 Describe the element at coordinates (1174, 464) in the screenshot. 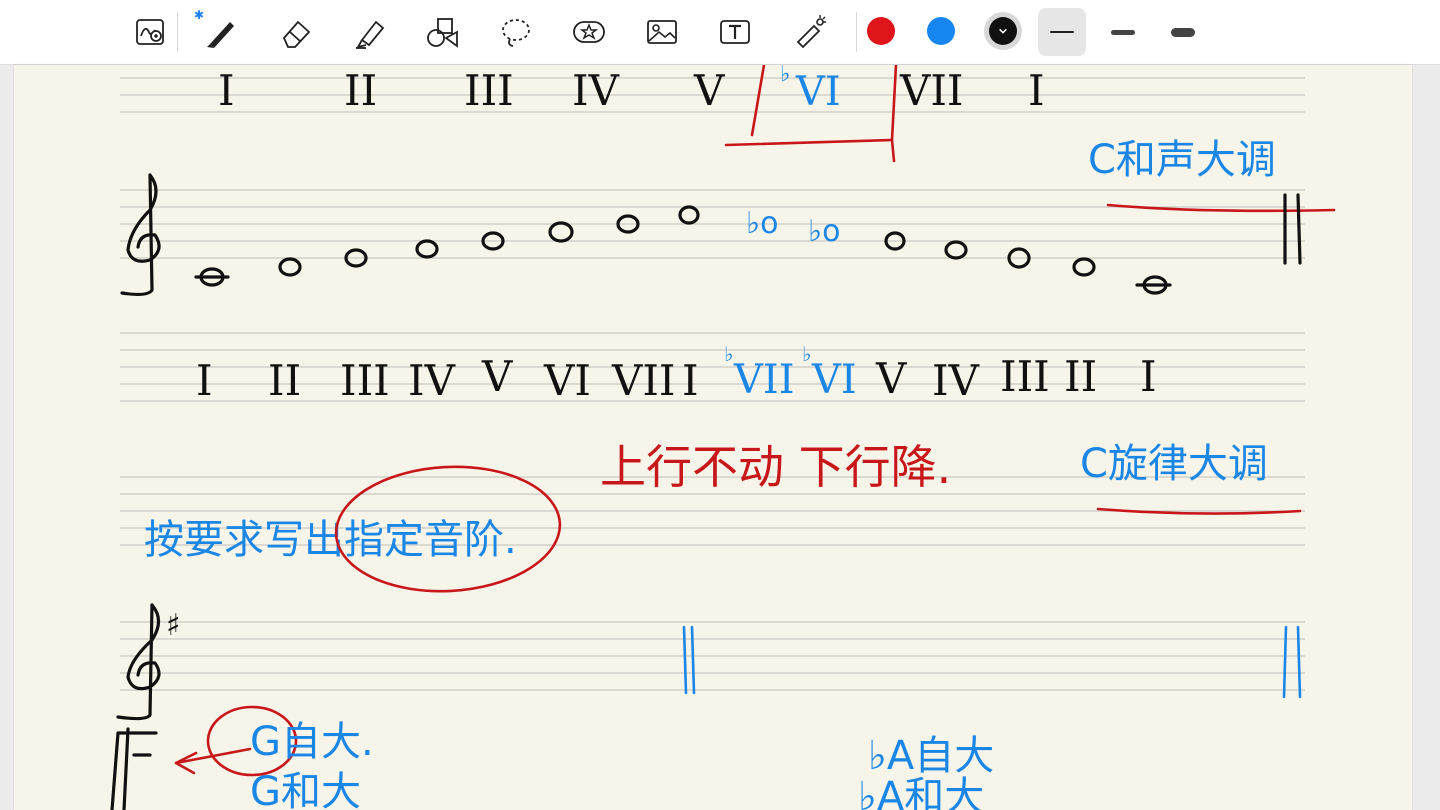

I see `melodic-major-label: C旋律大调` at that location.